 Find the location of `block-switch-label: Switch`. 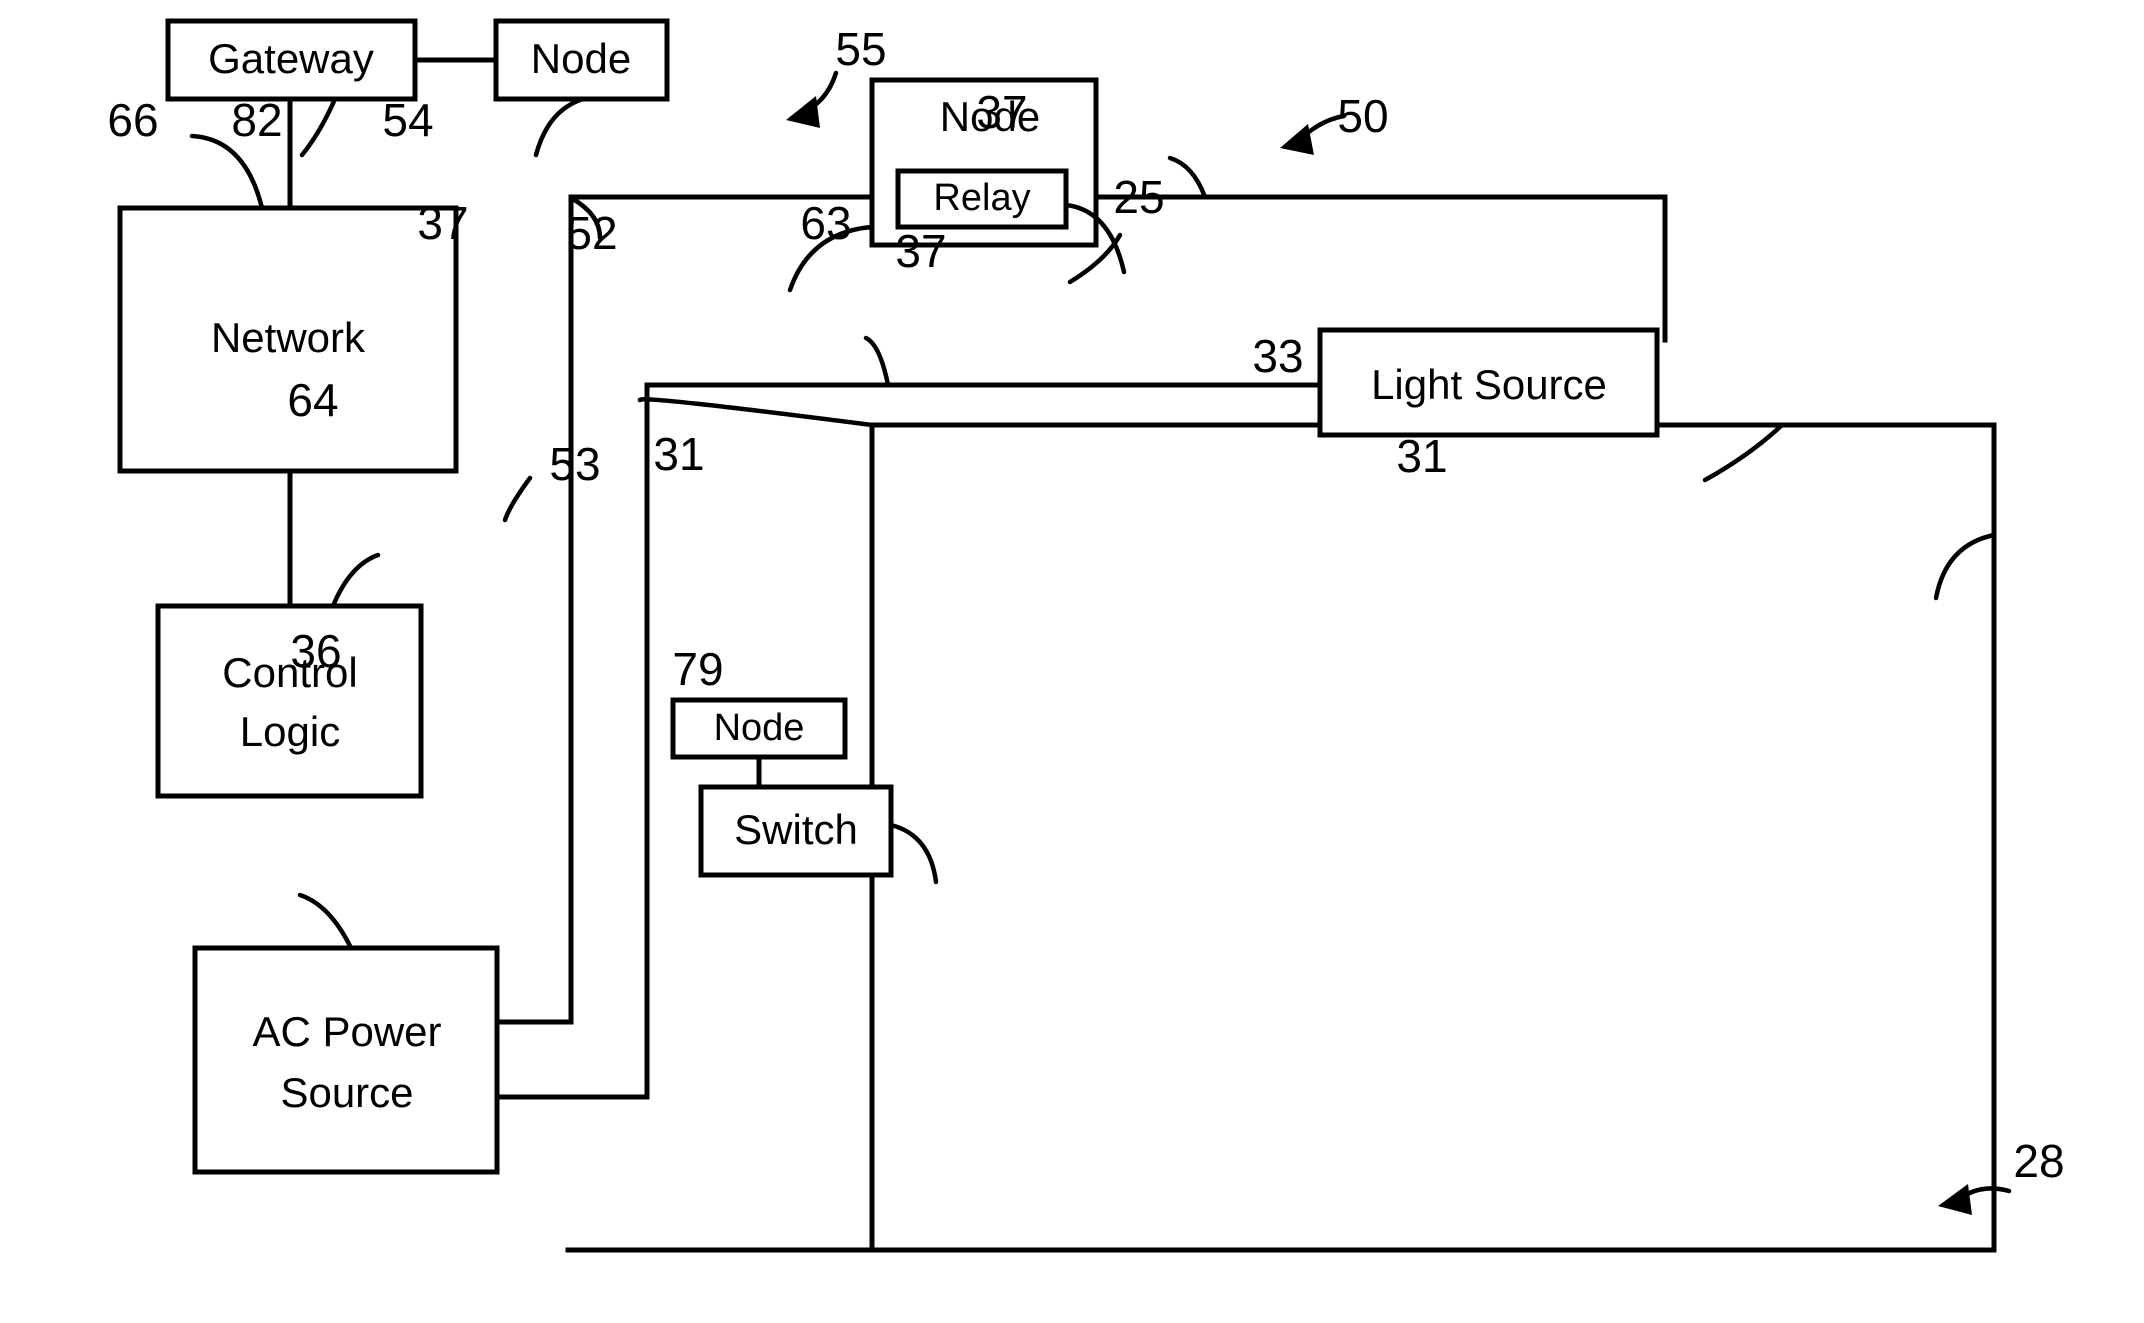

block-switch-label: Switch is located at coordinates (796, 829).